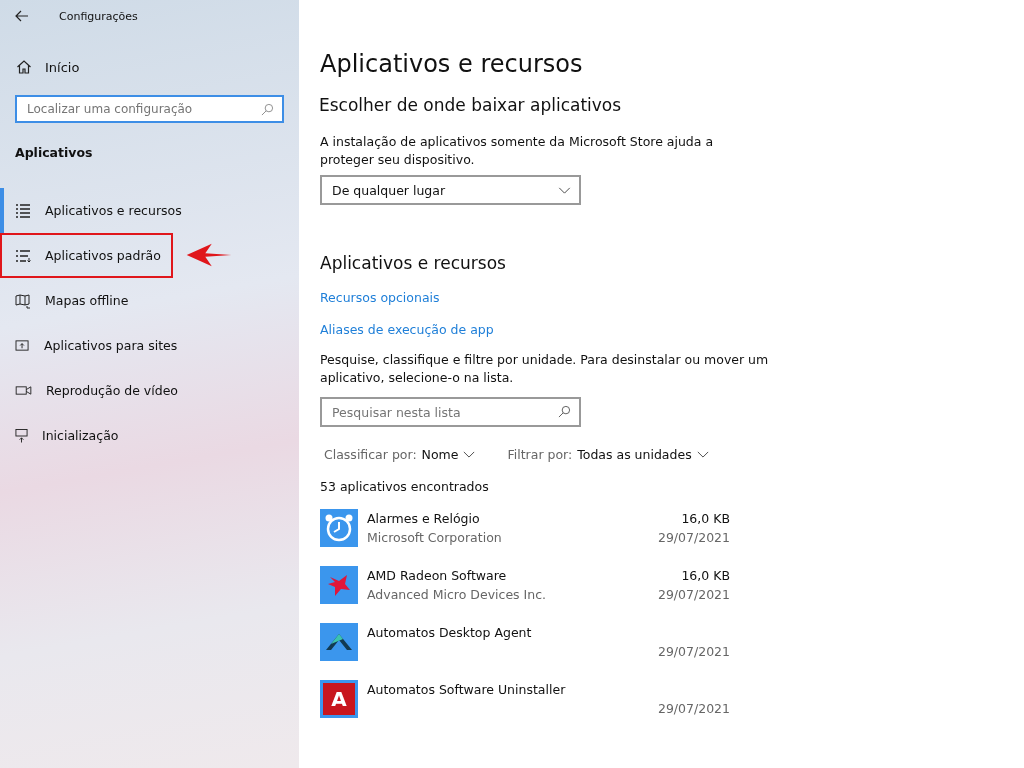 The height and width of the screenshot is (768, 1024). What do you see at coordinates (23, 210) in the screenshot?
I see `list-icon` at bounding box center [23, 210].